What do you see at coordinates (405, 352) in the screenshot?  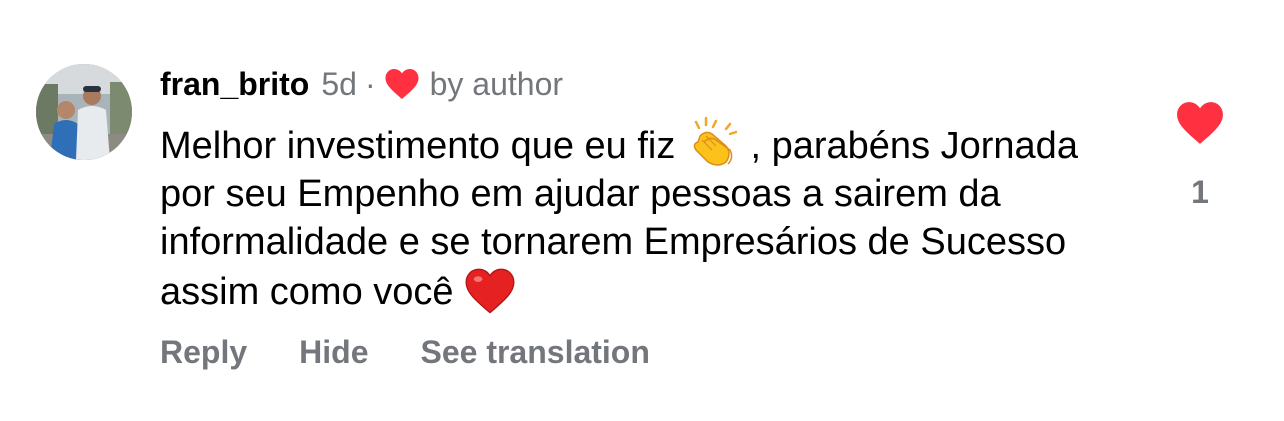 I see `comment-actions: Reply Hide See translation` at bounding box center [405, 352].